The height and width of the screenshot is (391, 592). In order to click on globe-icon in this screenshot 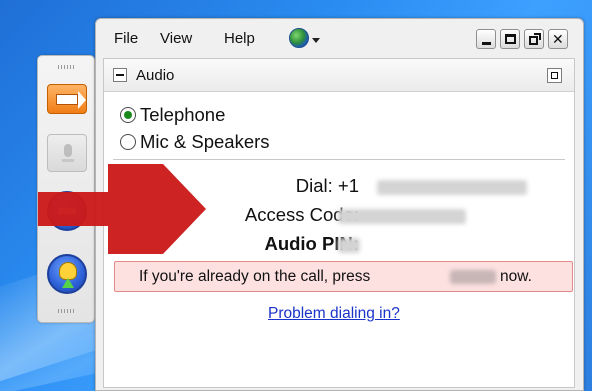, I will do `click(299, 38)`.